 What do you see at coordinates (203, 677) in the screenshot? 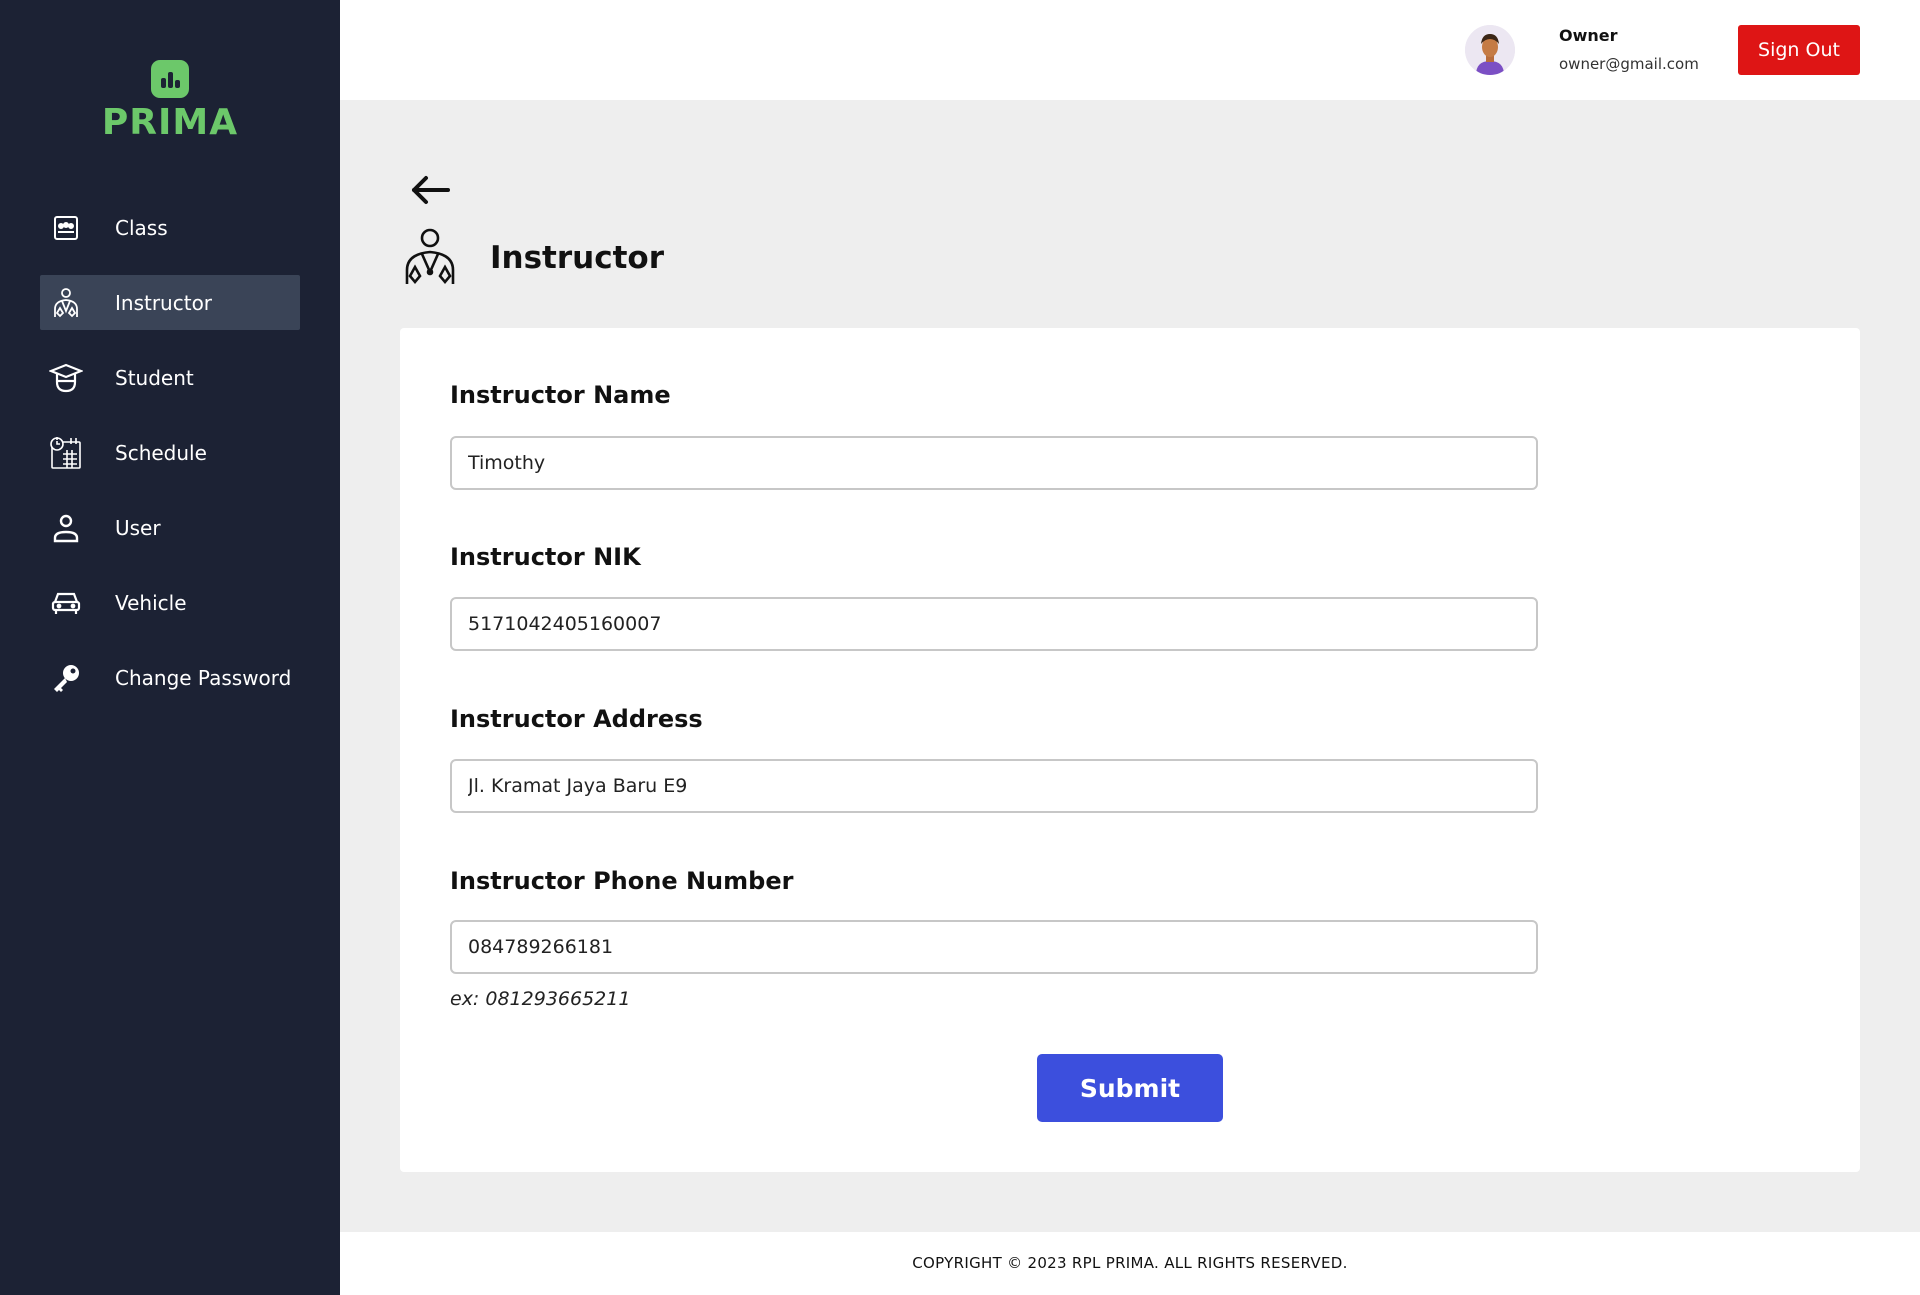
I see `sidebar-item-label: Change Password` at bounding box center [203, 677].